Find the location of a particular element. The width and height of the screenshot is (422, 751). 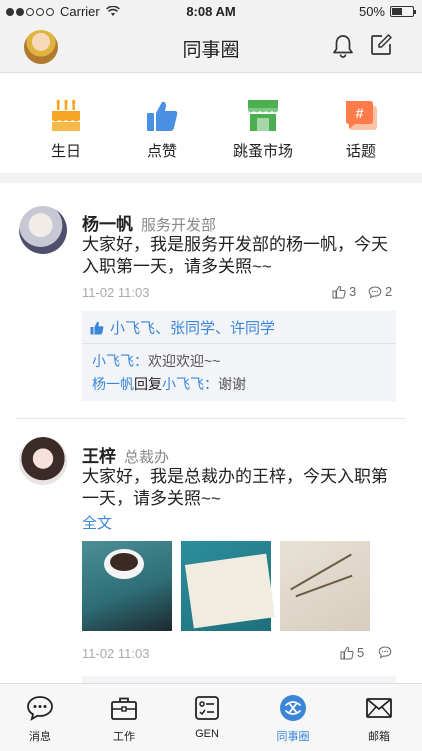

colleague-circle-icon is located at coordinates (293, 708).